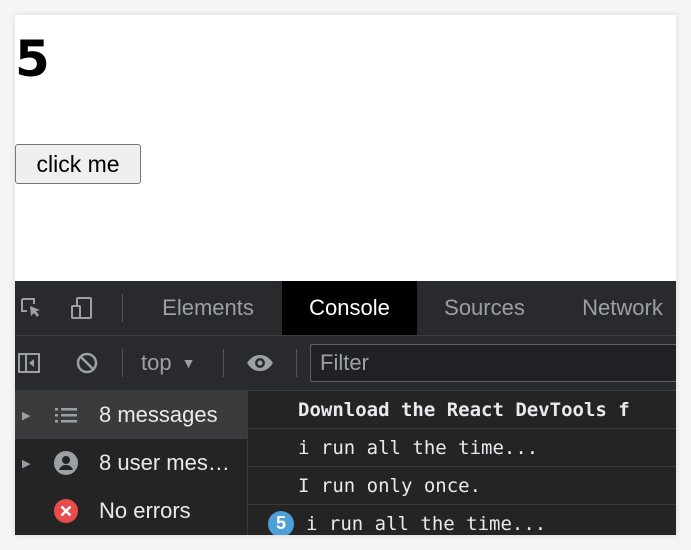 The width and height of the screenshot is (691, 550). What do you see at coordinates (260, 363) in the screenshot?
I see `live-expression-eye-icon` at bounding box center [260, 363].